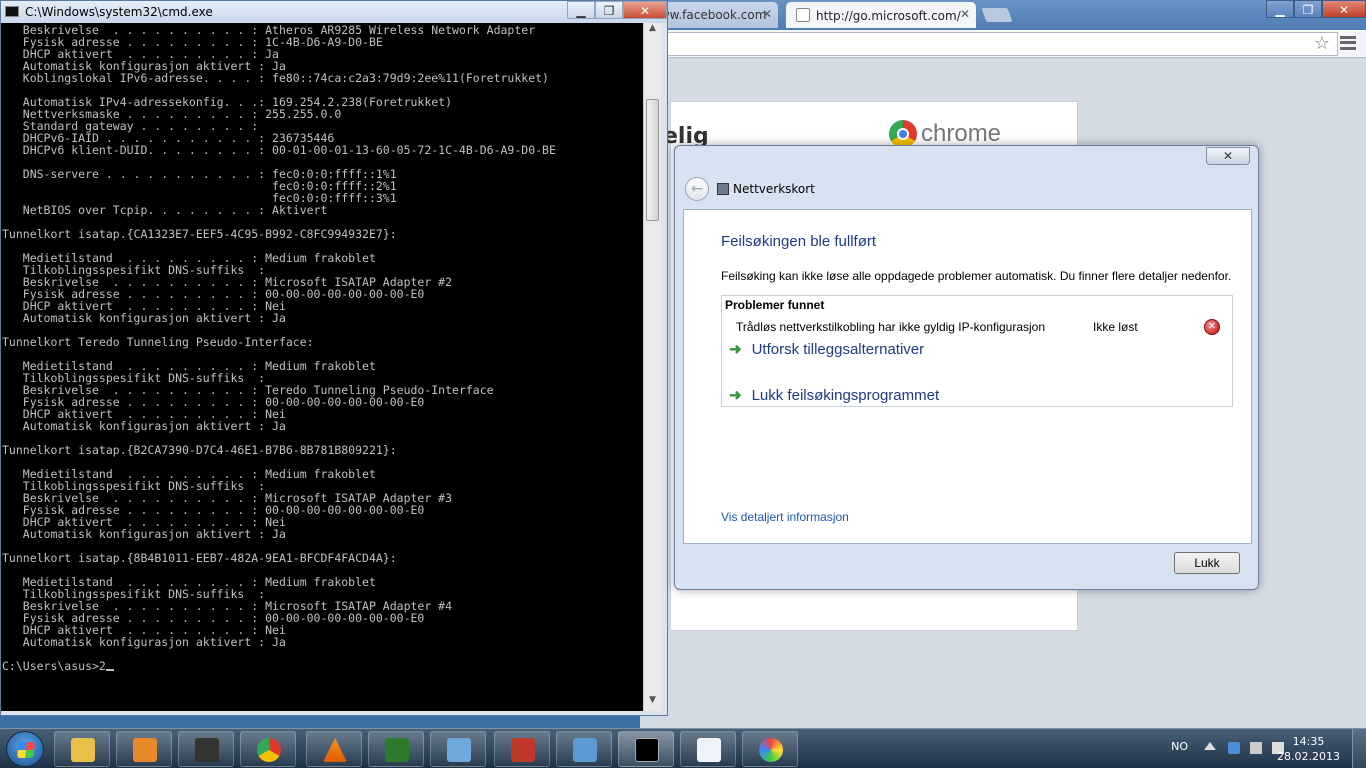 The height and width of the screenshot is (768, 1366). What do you see at coordinates (25, 749) in the screenshot?
I see `start-button` at bounding box center [25, 749].